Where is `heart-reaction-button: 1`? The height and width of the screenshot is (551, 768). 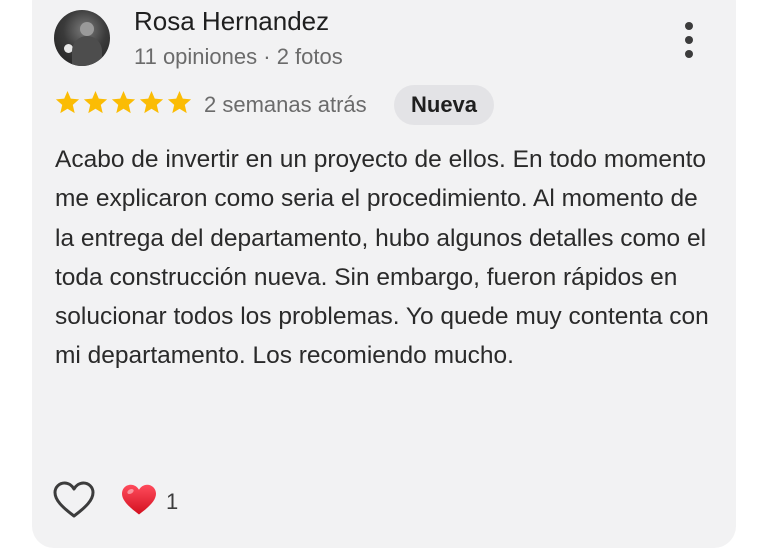
heart-reaction-button: 1 is located at coordinates (149, 502).